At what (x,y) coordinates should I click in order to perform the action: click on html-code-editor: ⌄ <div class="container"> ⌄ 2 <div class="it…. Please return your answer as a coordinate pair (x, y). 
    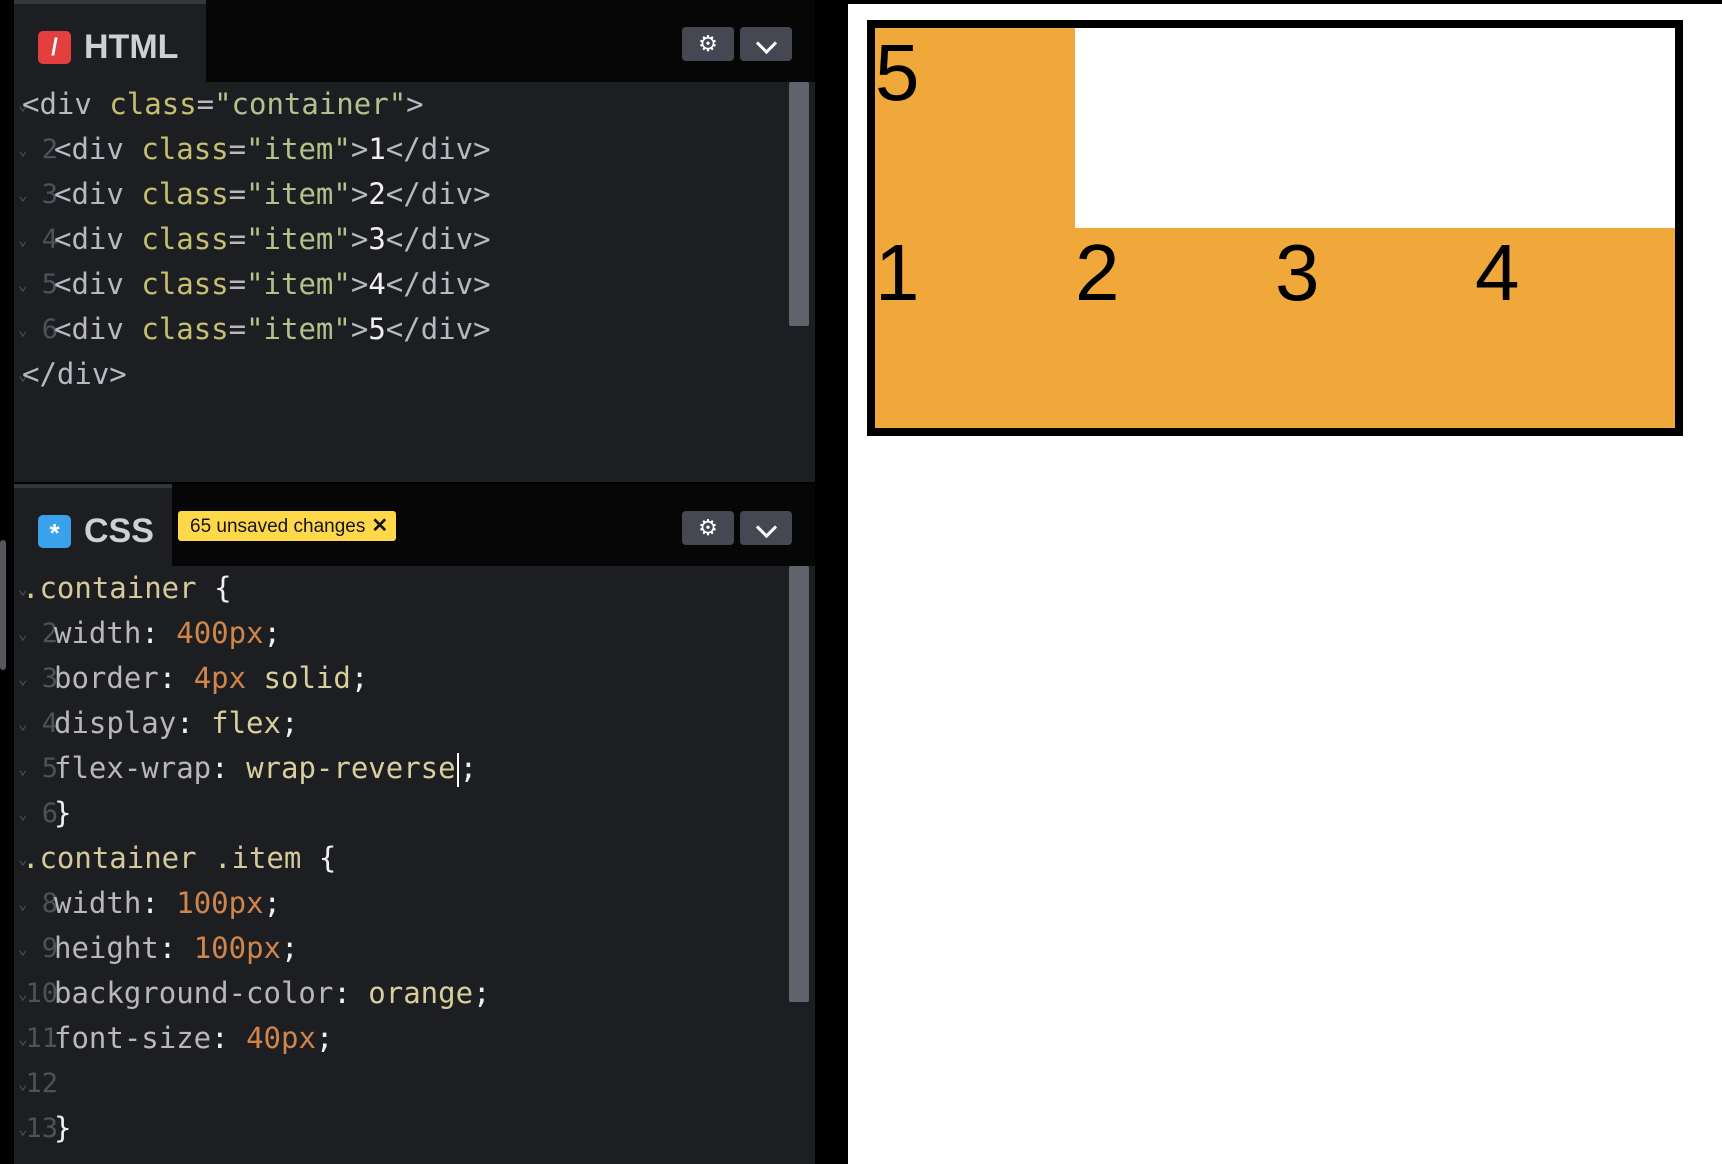
    Looking at the image, I should click on (404, 239).